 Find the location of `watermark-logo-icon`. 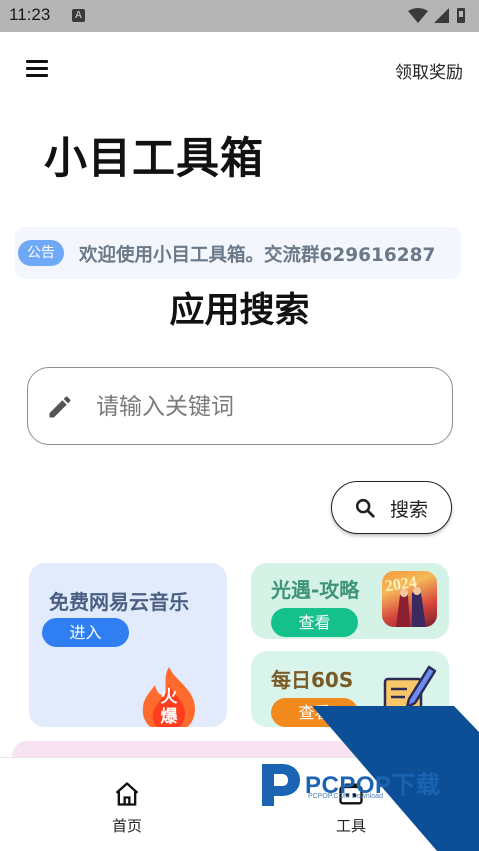

watermark-logo-icon is located at coordinates (281, 785).